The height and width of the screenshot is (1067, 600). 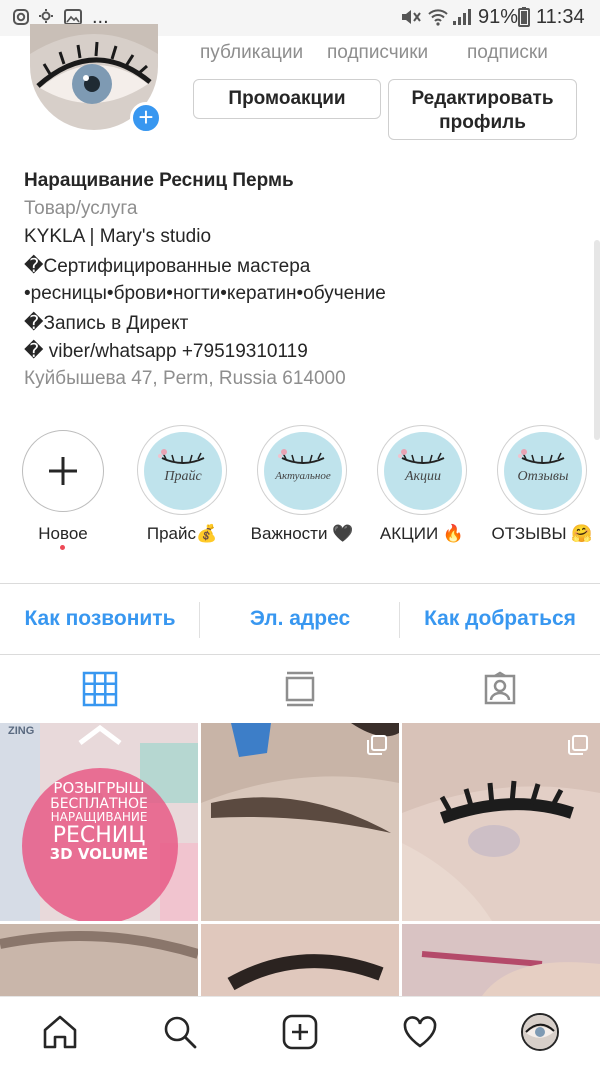 What do you see at coordinates (99, 836) in the screenshot?
I see `giveaway-line4: РЕСНИЦ` at bounding box center [99, 836].